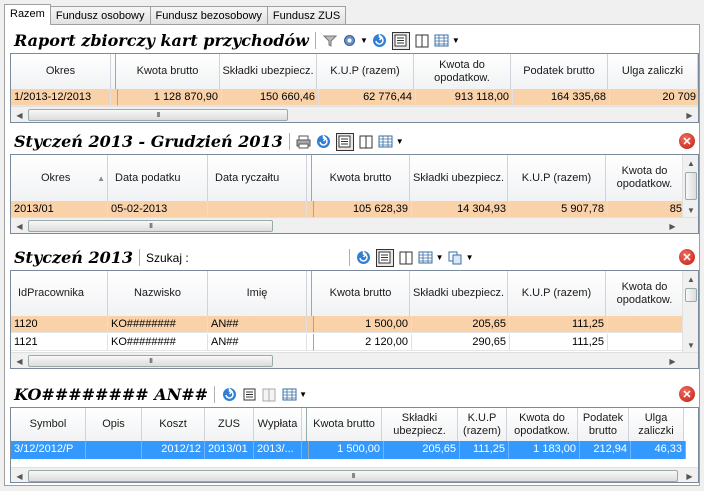  What do you see at coordinates (158, 342) in the screenshot?
I see `cell: KO########` at bounding box center [158, 342].